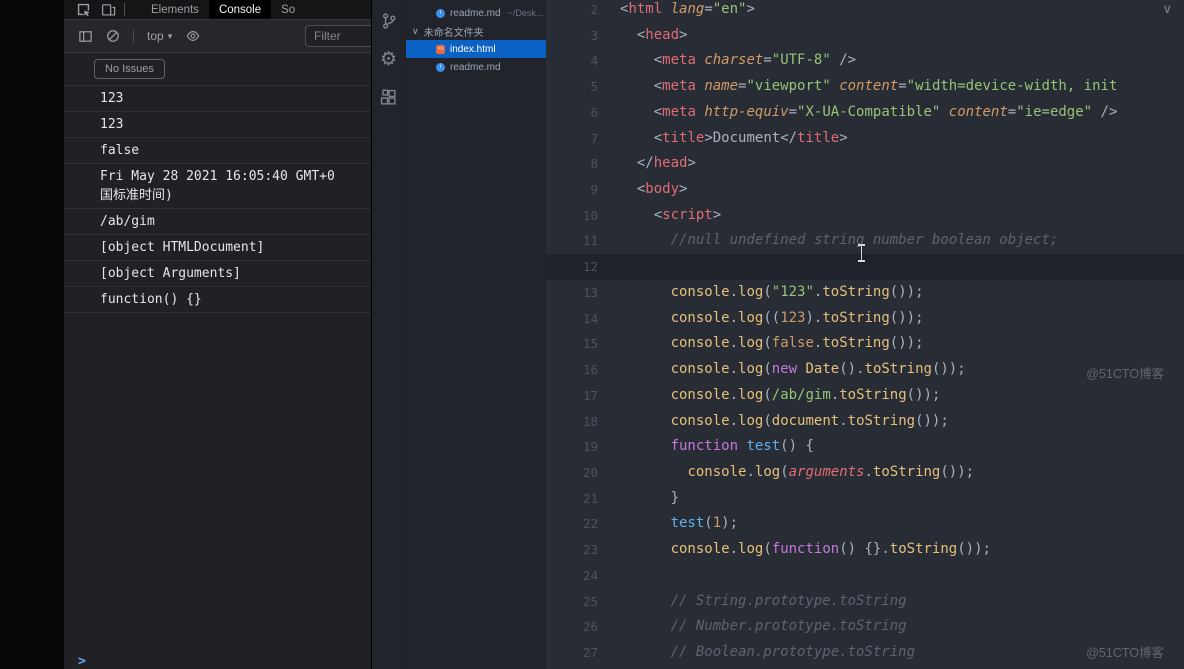 This screenshot has height=669, width=1184. Describe the element at coordinates (865, 164) in the screenshot. I see `code-line-8: 8 </head>` at that location.